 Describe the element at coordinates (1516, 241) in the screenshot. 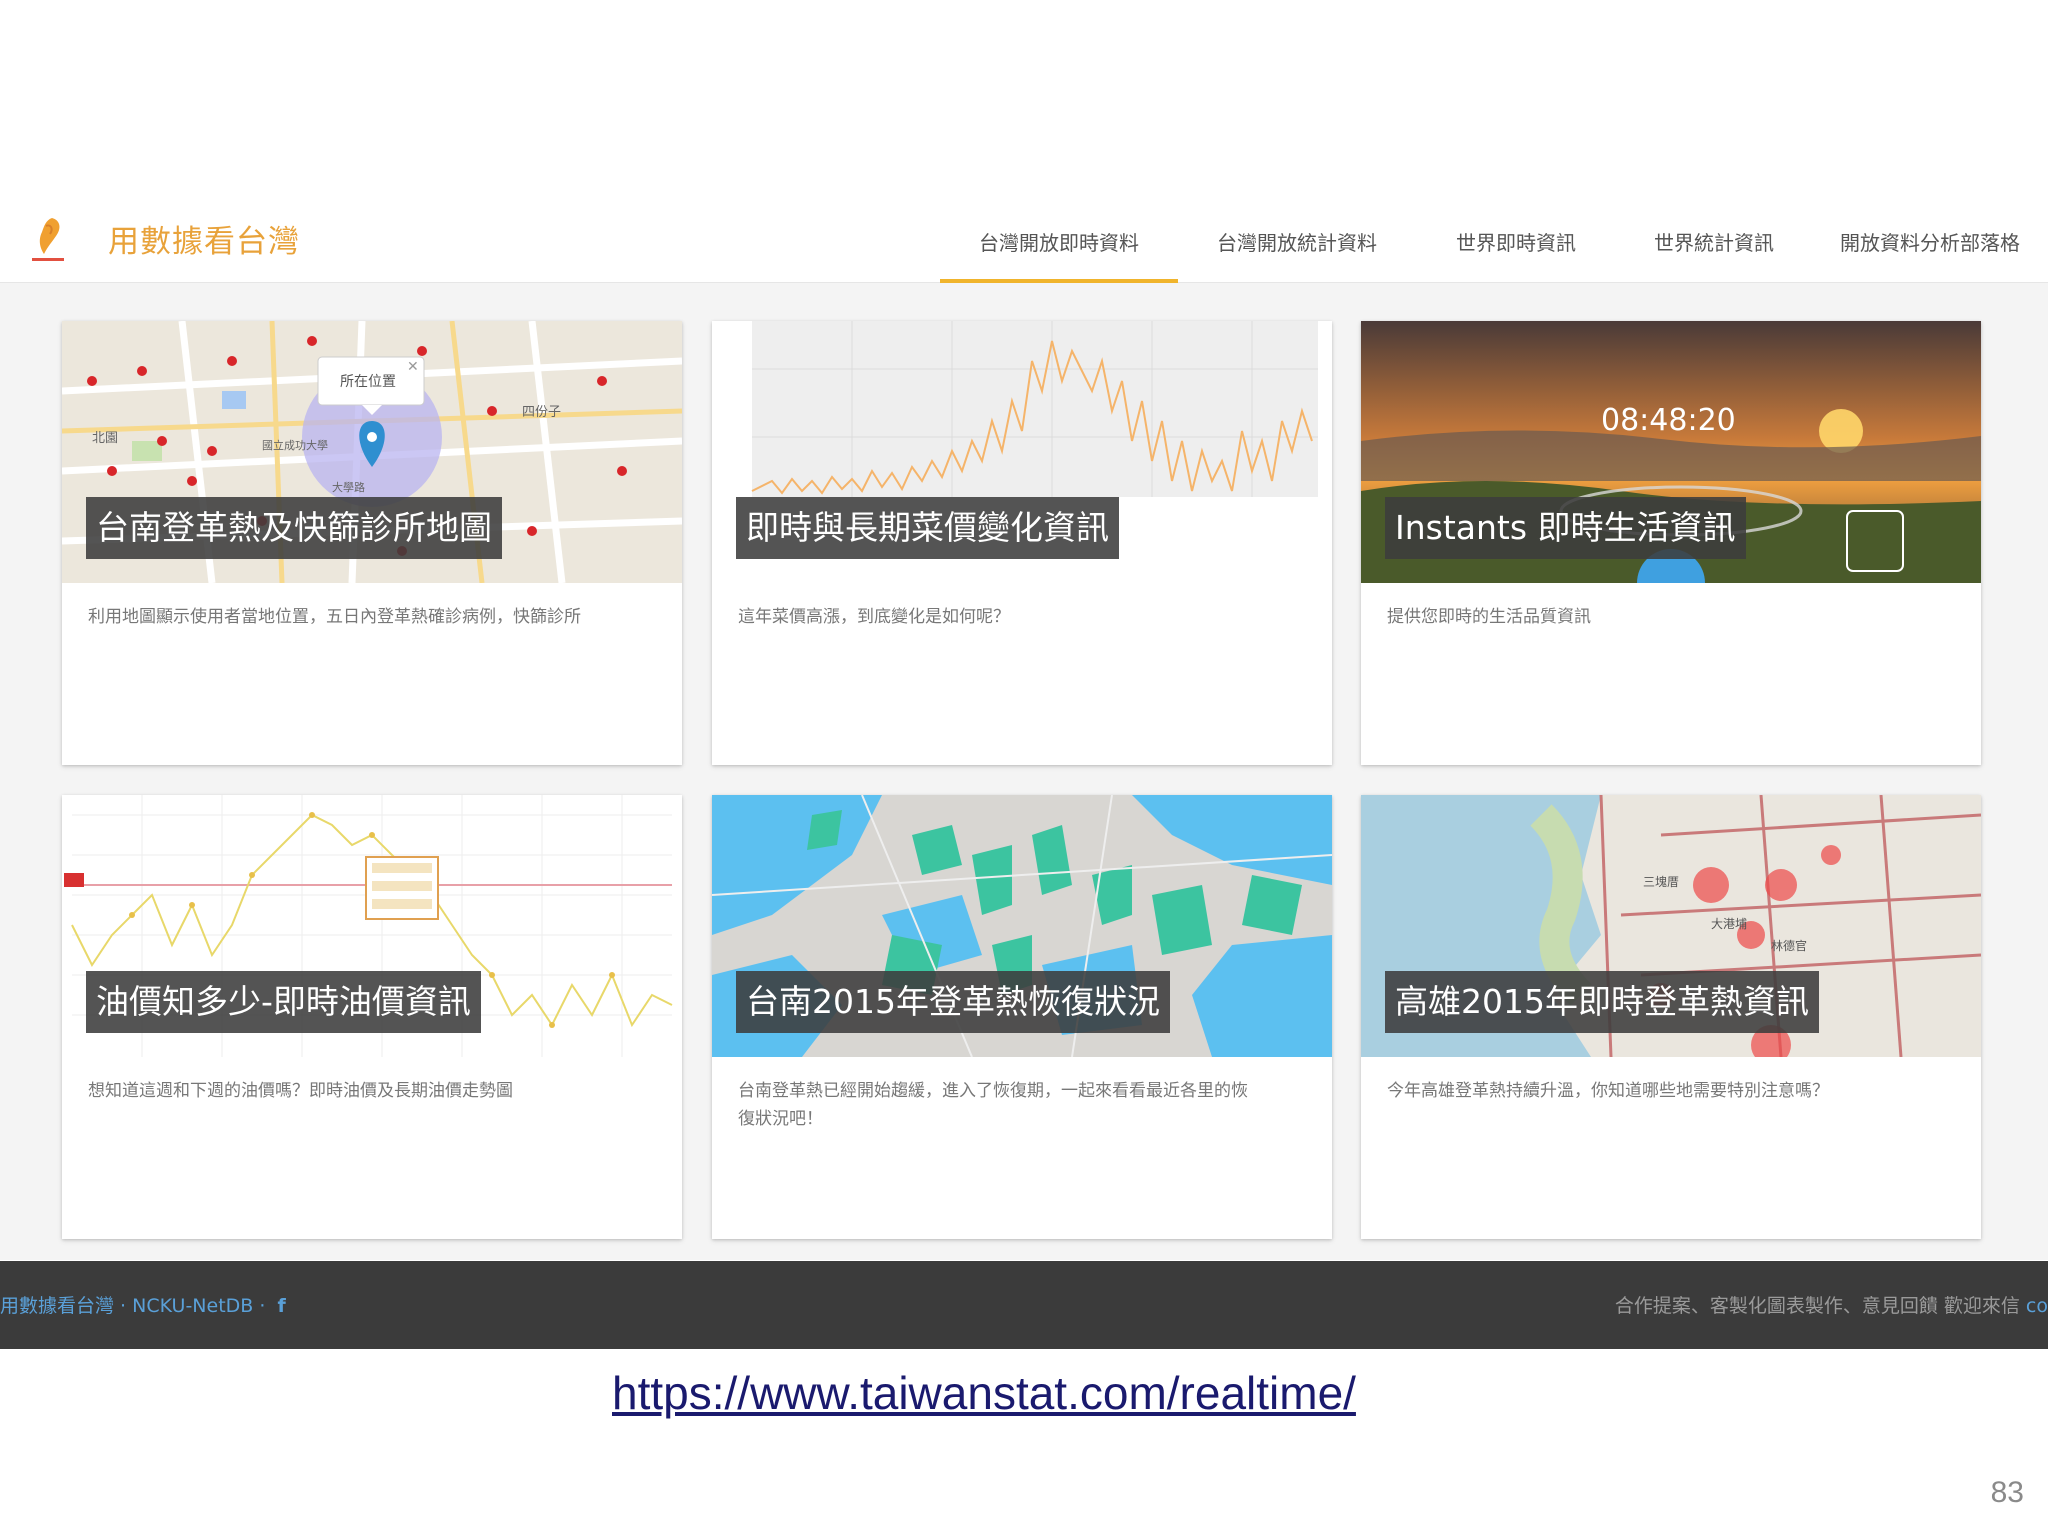

I see `nav-tab-world-realtime: 世界即時資訊` at that location.